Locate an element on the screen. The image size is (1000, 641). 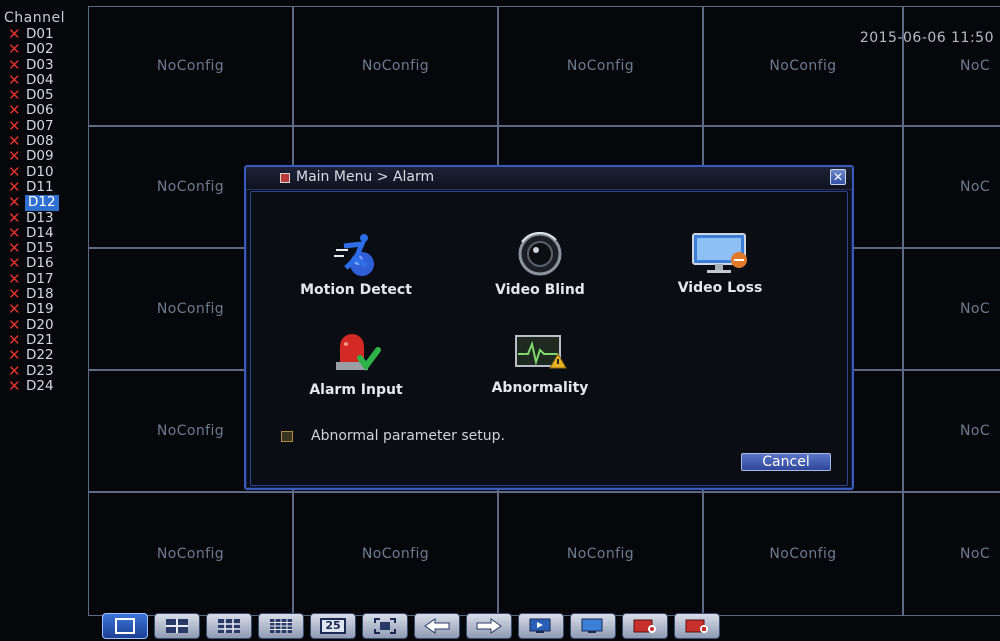
playback-button is located at coordinates (541, 626).